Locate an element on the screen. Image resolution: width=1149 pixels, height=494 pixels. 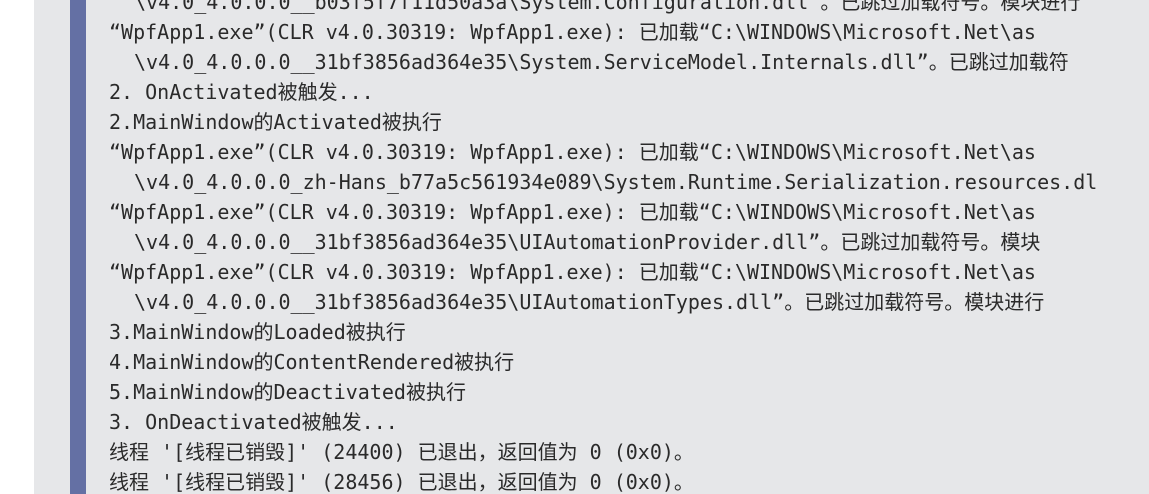
output-line: 5.MainWindow的Deactivated被执行 is located at coordinates (287, 392).